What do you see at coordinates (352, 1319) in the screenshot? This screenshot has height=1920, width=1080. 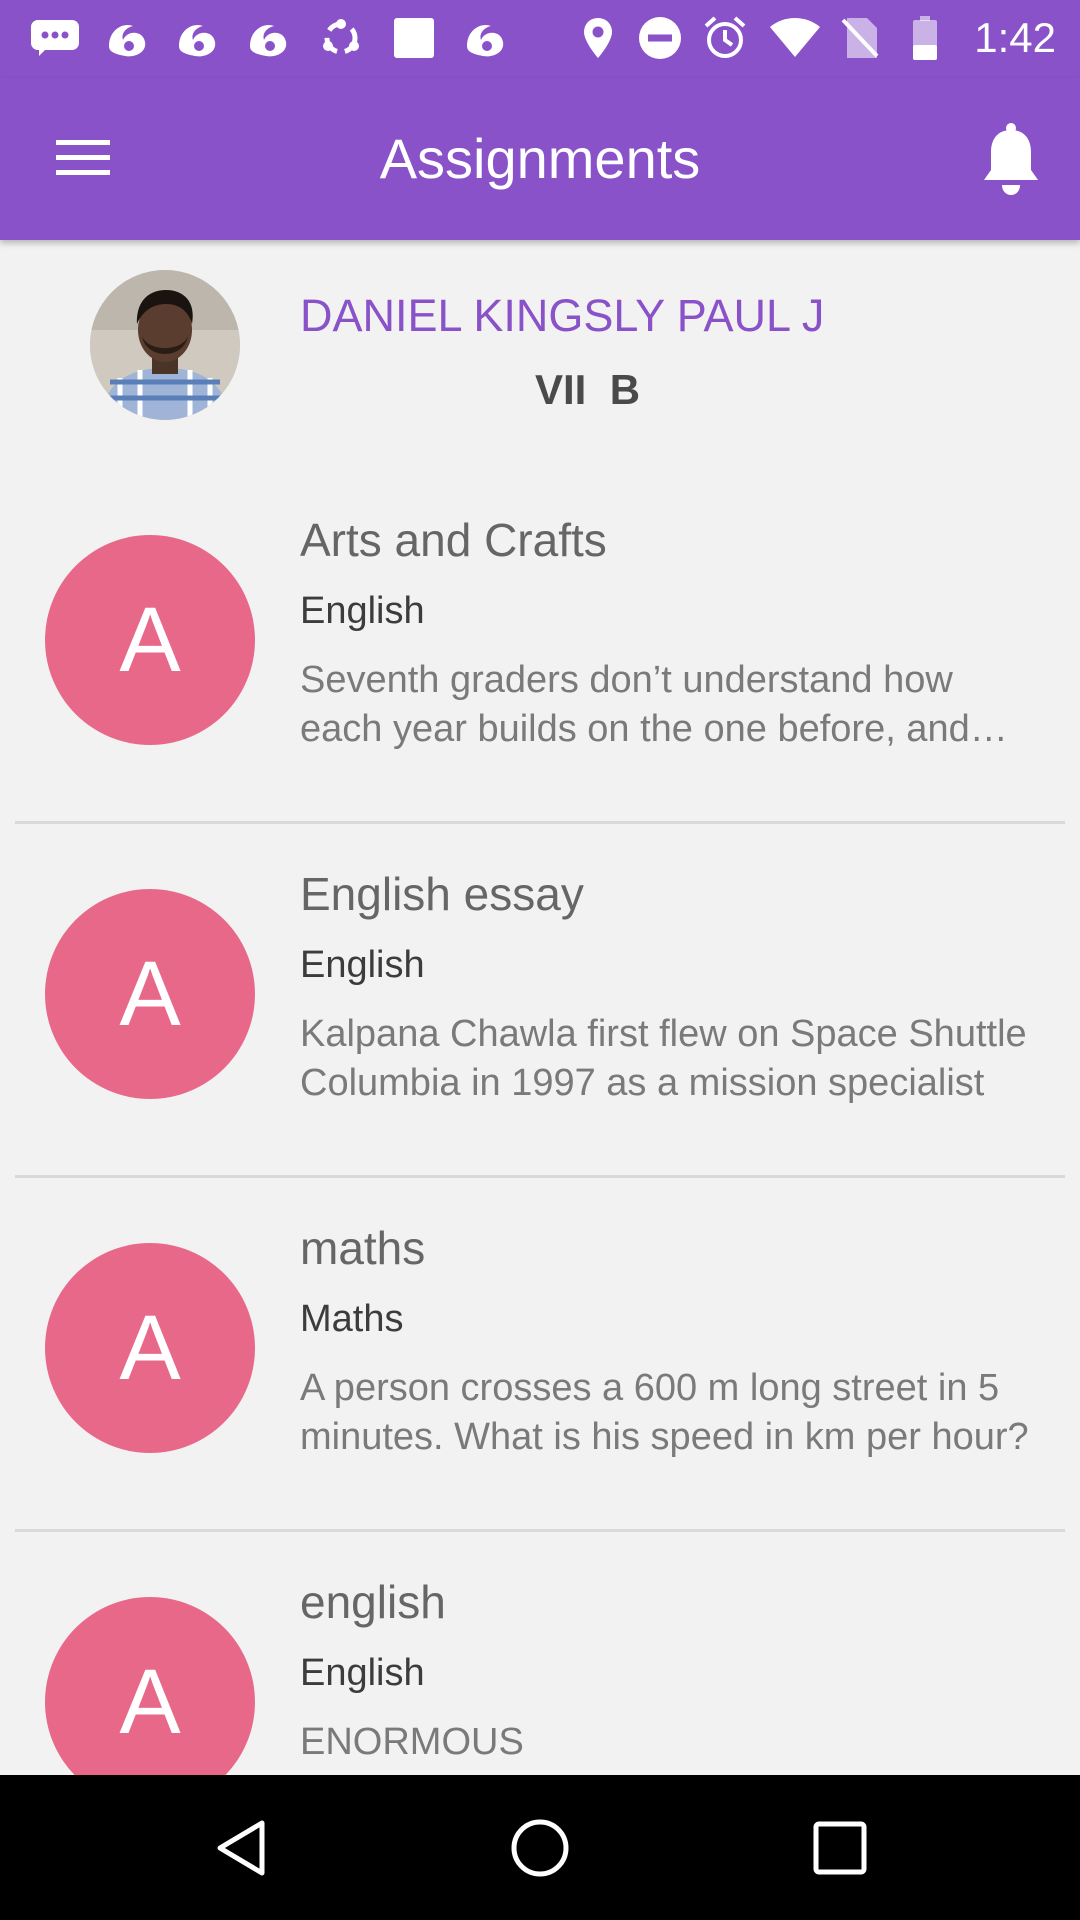 I see `assignment-subject: Maths` at bounding box center [352, 1319].